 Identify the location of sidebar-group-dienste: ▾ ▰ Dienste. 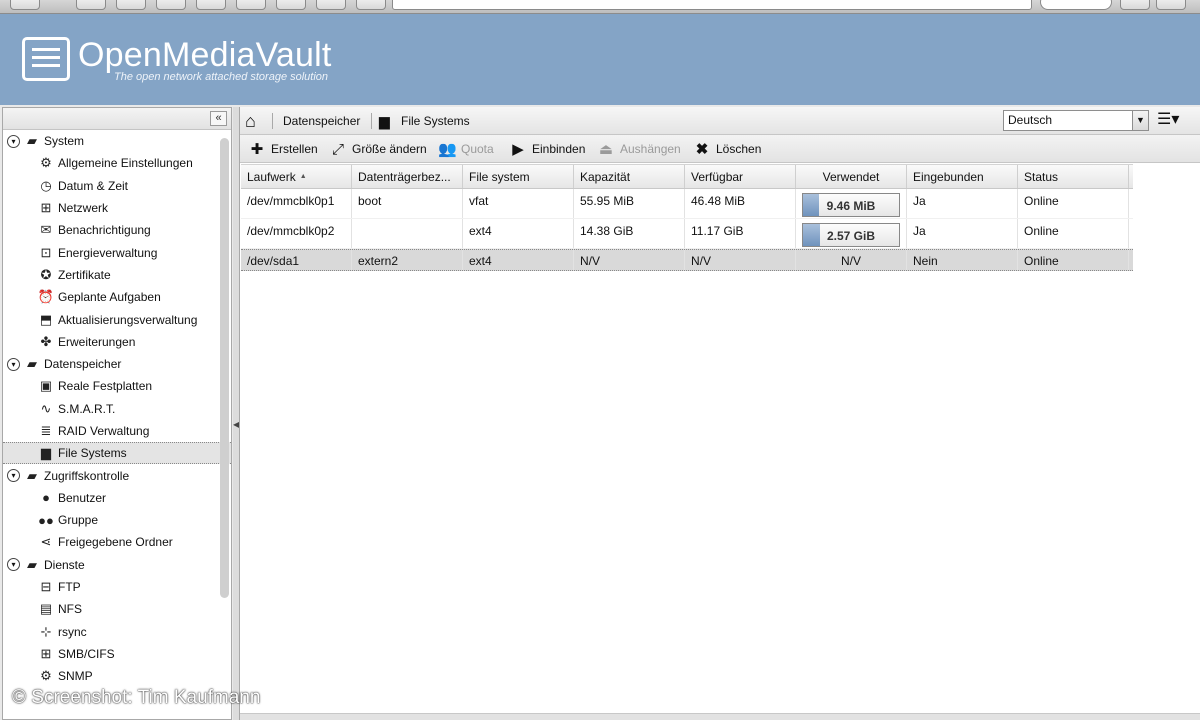
(117, 565).